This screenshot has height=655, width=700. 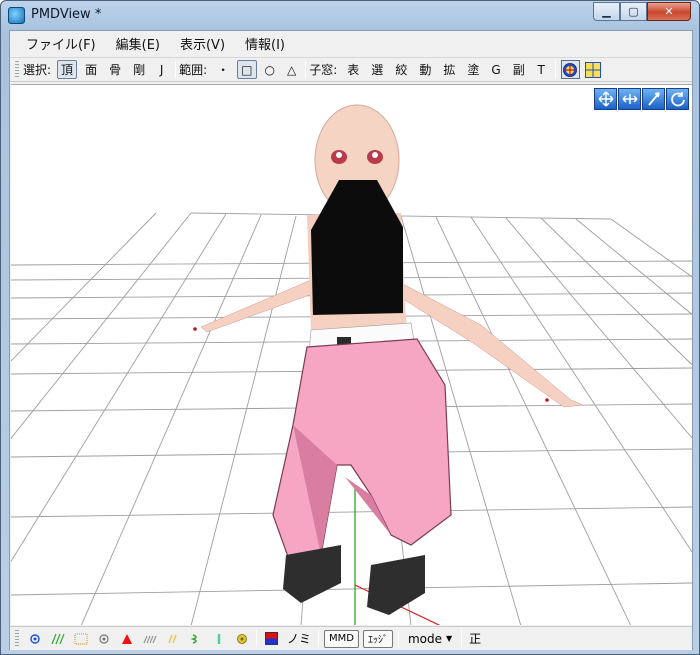 What do you see at coordinates (193, 638) in the screenshot?
I see `rigid-icon` at bounding box center [193, 638].